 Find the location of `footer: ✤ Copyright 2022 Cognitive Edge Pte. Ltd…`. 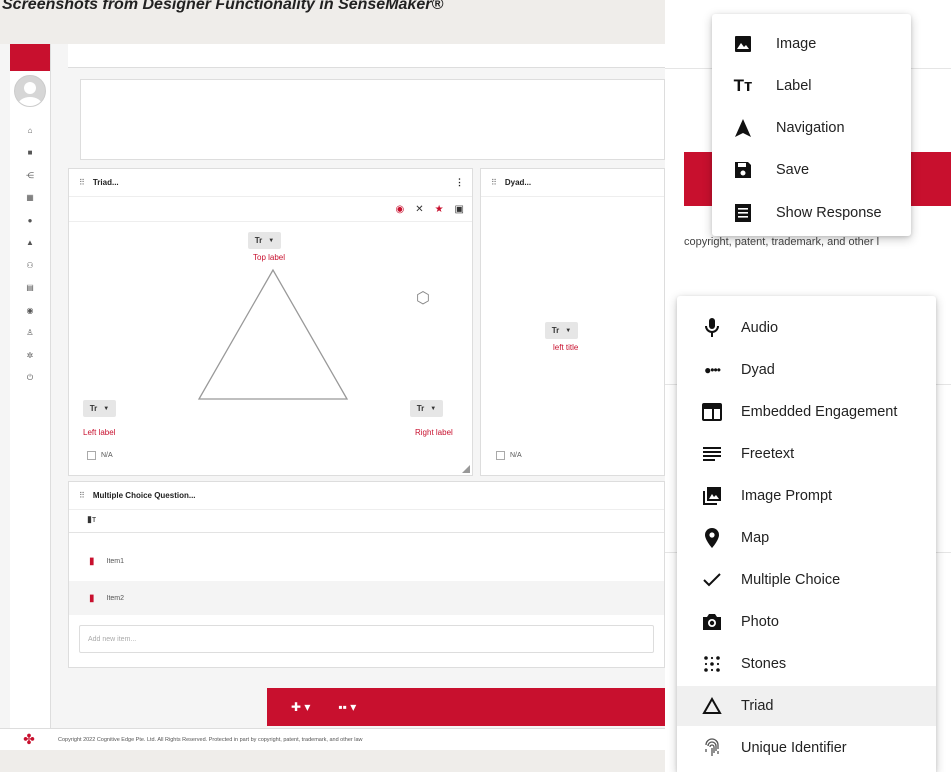

footer: ✤ Copyright 2022 Cognitive Edge Pte. Ltd… is located at coordinates (332, 739).